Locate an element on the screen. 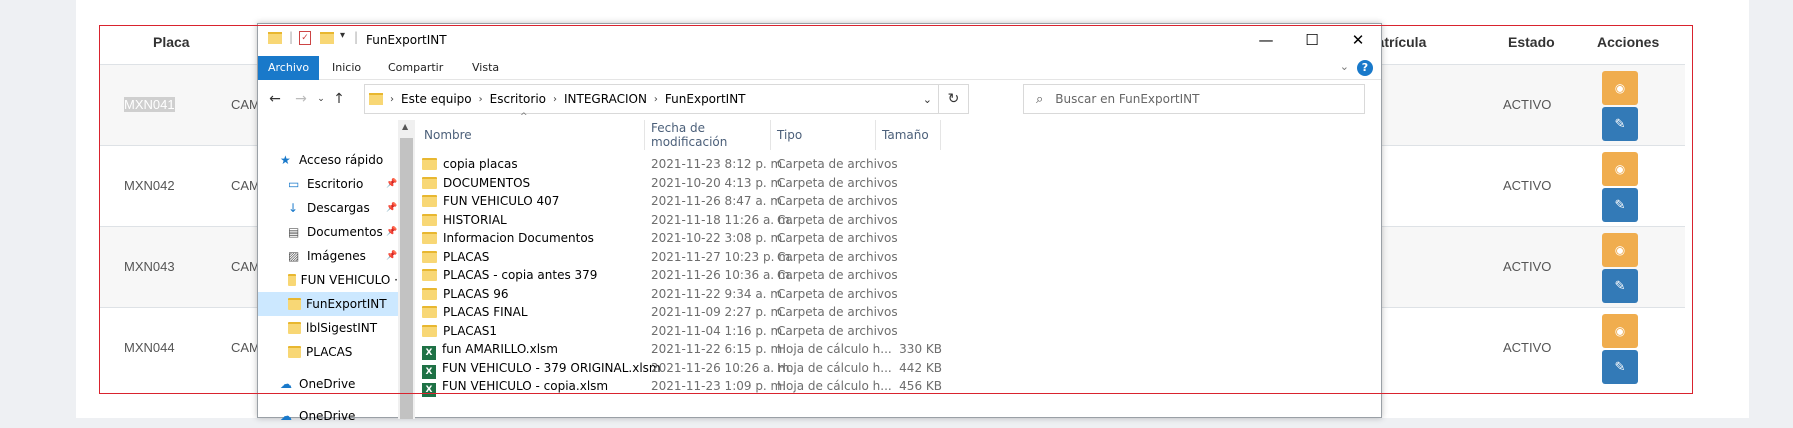 The width and height of the screenshot is (1793, 428). breadcrumb-funexportint: FunExportINT is located at coordinates (705, 99).